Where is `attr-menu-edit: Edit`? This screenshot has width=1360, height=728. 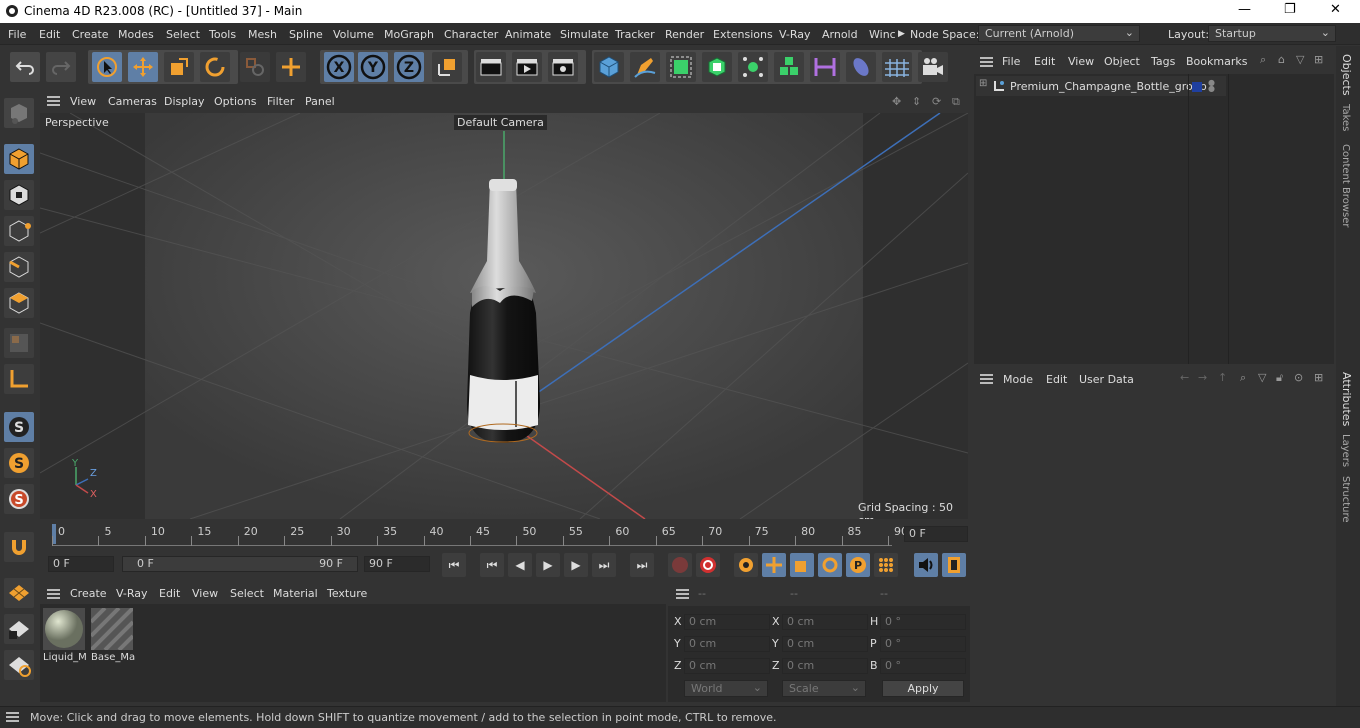
attr-menu-edit: Edit is located at coordinates (1056, 379).